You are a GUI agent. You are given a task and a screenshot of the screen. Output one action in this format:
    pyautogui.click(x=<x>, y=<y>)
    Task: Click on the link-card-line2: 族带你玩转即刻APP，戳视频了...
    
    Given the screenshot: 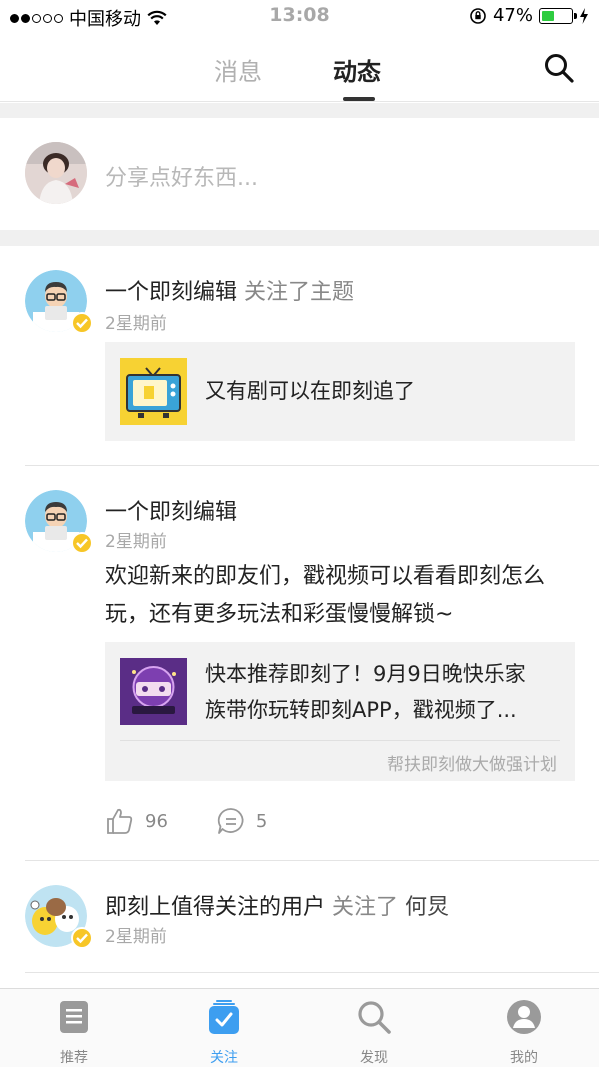 What is the action you would take?
    pyautogui.click(x=361, y=710)
    